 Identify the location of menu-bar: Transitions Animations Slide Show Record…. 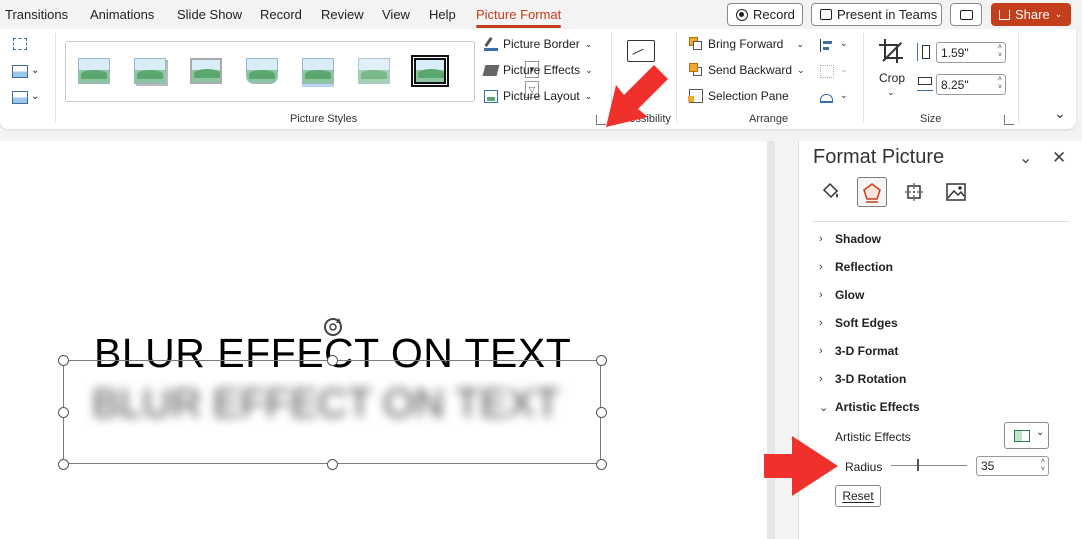
(541, 14).